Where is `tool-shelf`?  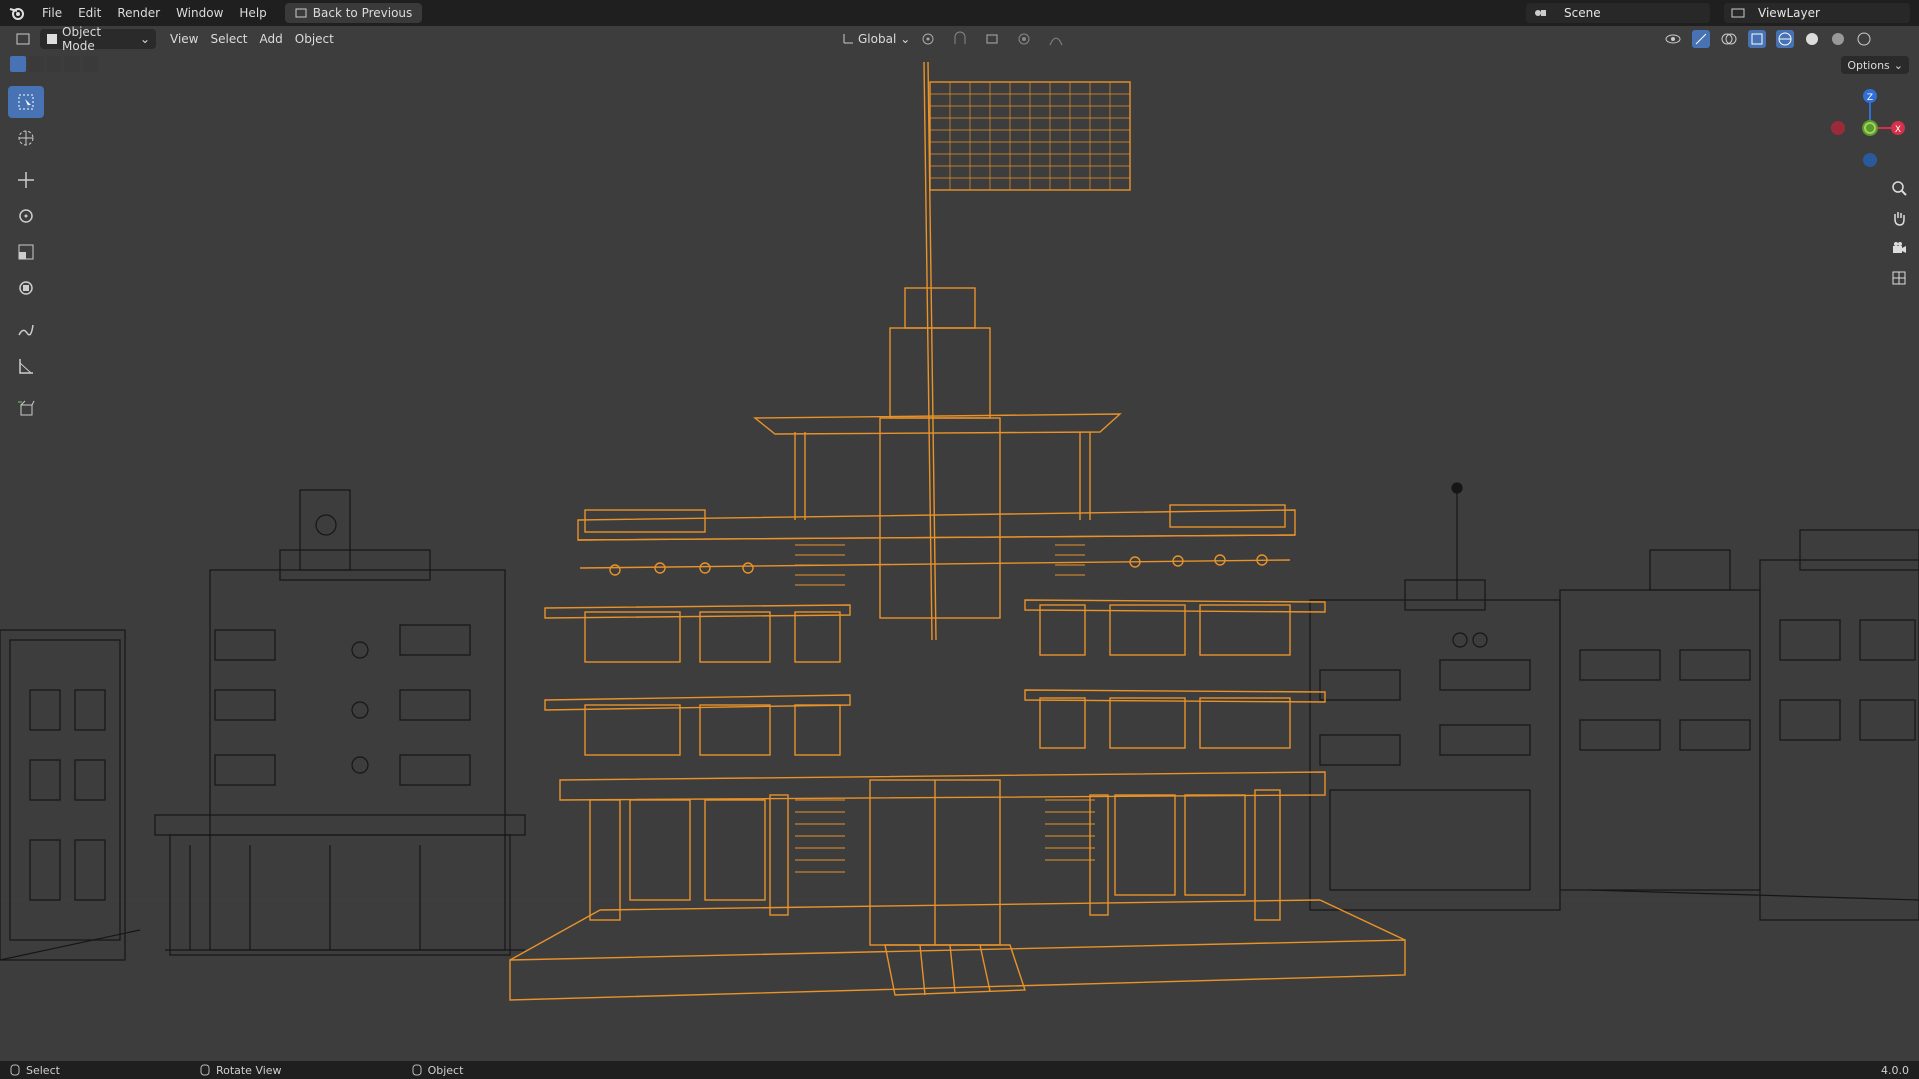 tool-shelf is located at coordinates (28, 257).